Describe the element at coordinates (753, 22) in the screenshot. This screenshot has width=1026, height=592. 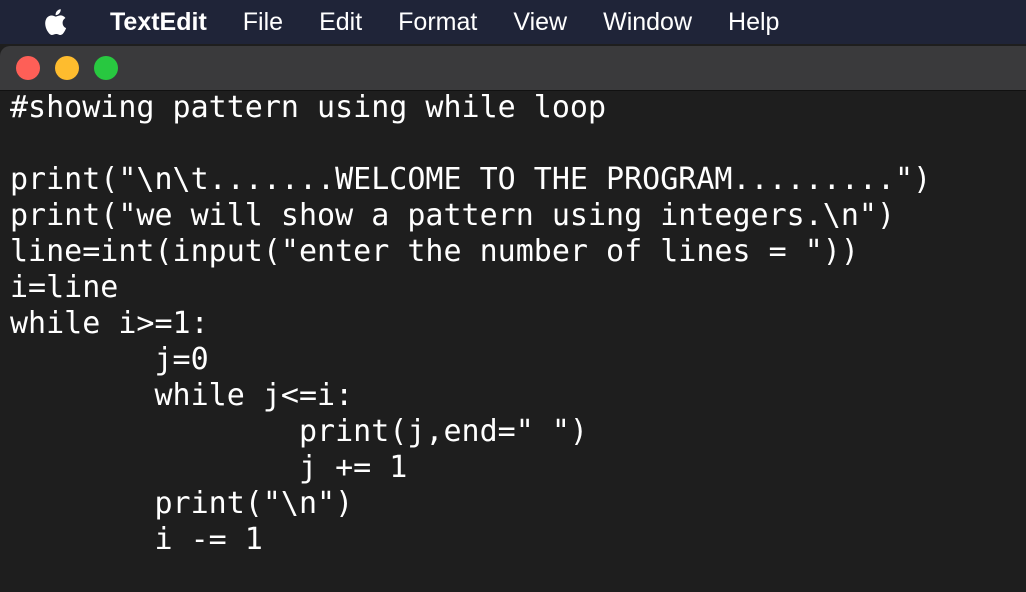
I see `menu-help: Help` at that location.